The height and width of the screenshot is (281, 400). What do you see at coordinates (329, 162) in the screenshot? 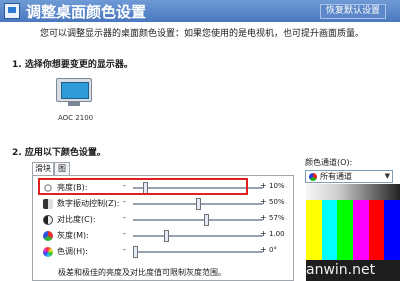
I see `color-channel-label: 颜色通道(O):` at bounding box center [329, 162].